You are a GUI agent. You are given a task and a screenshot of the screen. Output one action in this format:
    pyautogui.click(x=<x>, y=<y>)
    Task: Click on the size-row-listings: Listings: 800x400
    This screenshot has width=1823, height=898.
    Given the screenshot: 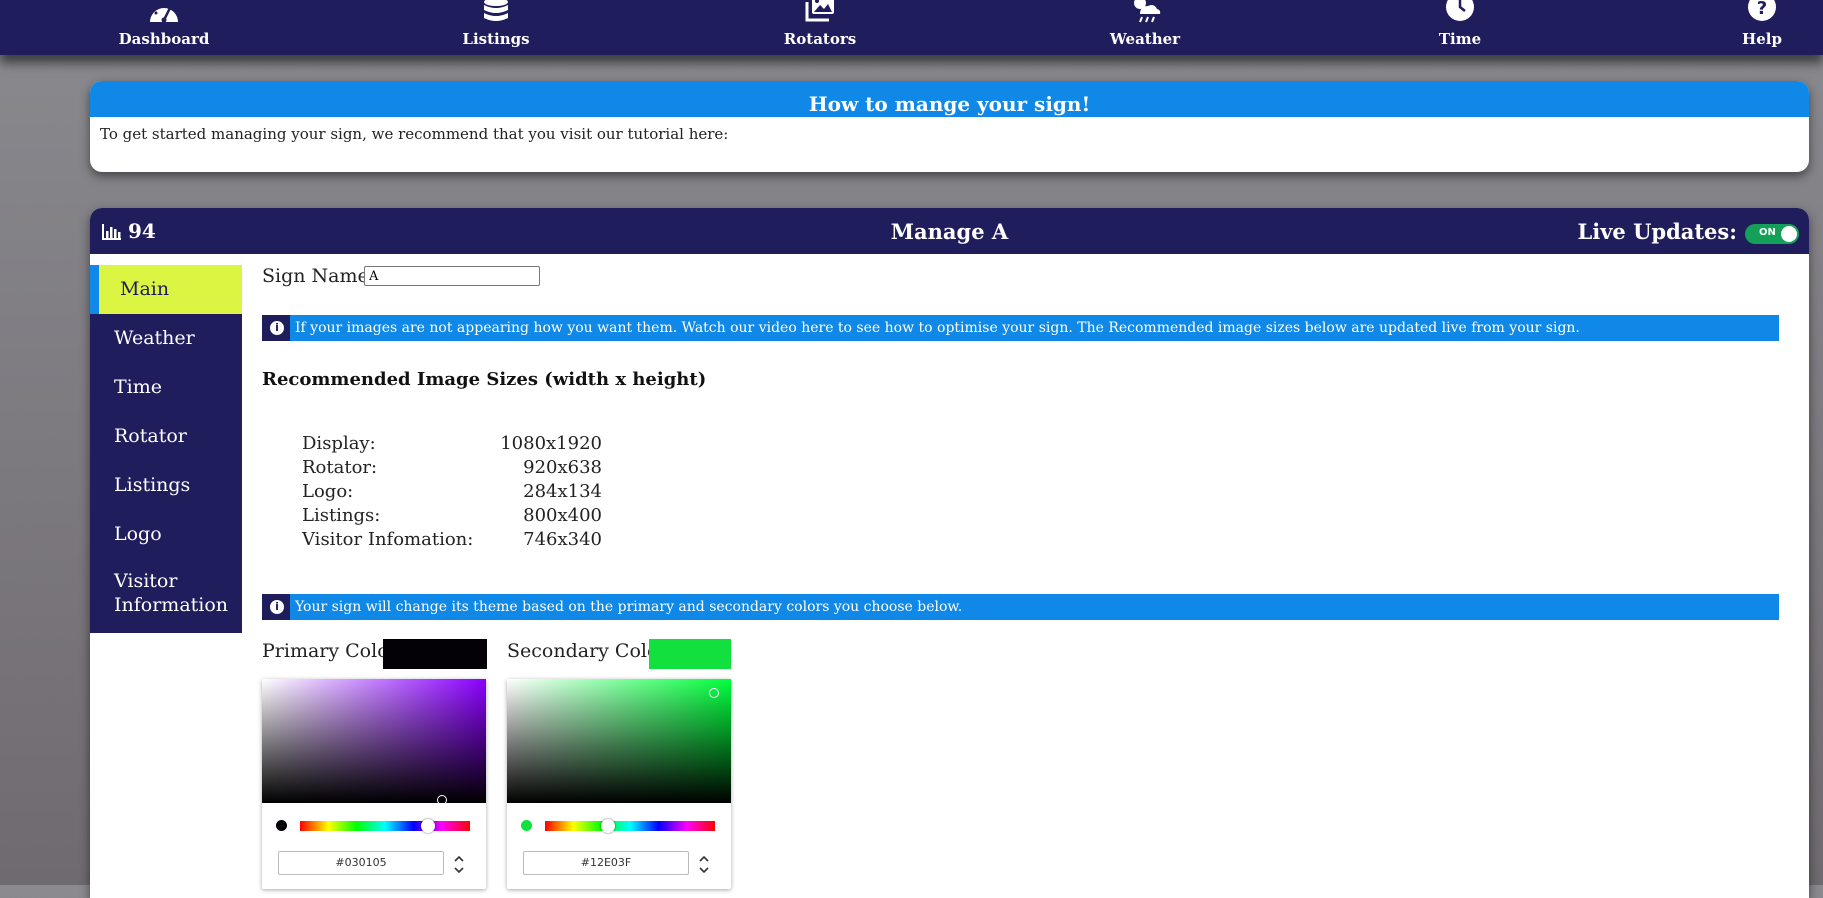 What is the action you would take?
    pyautogui.click(x=452, y=517)
    